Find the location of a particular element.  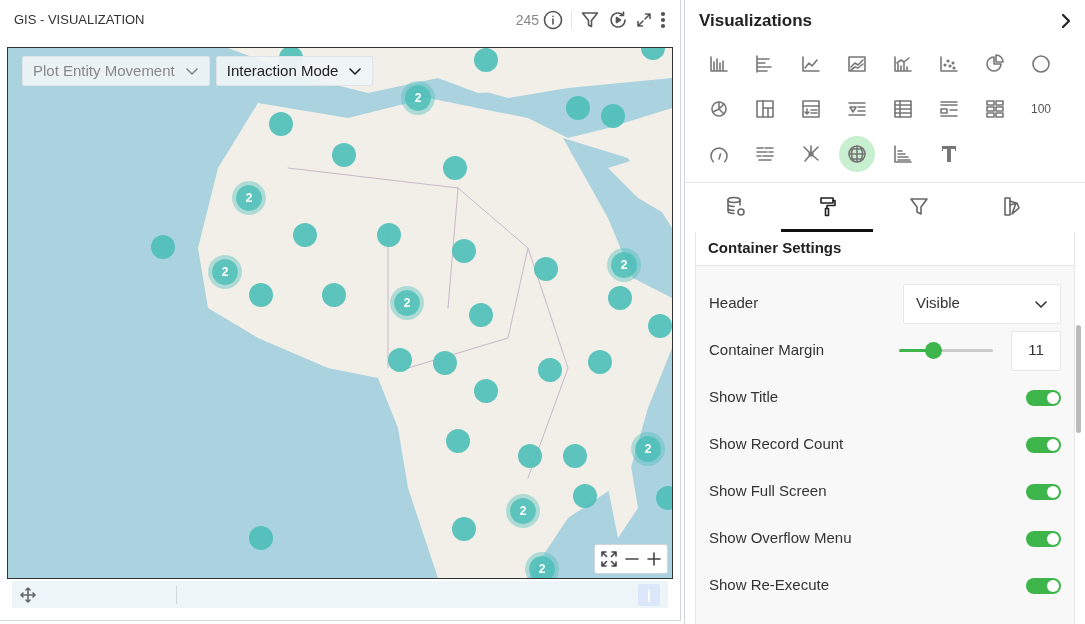

scrollbar is located at coordinates (1078, 379).